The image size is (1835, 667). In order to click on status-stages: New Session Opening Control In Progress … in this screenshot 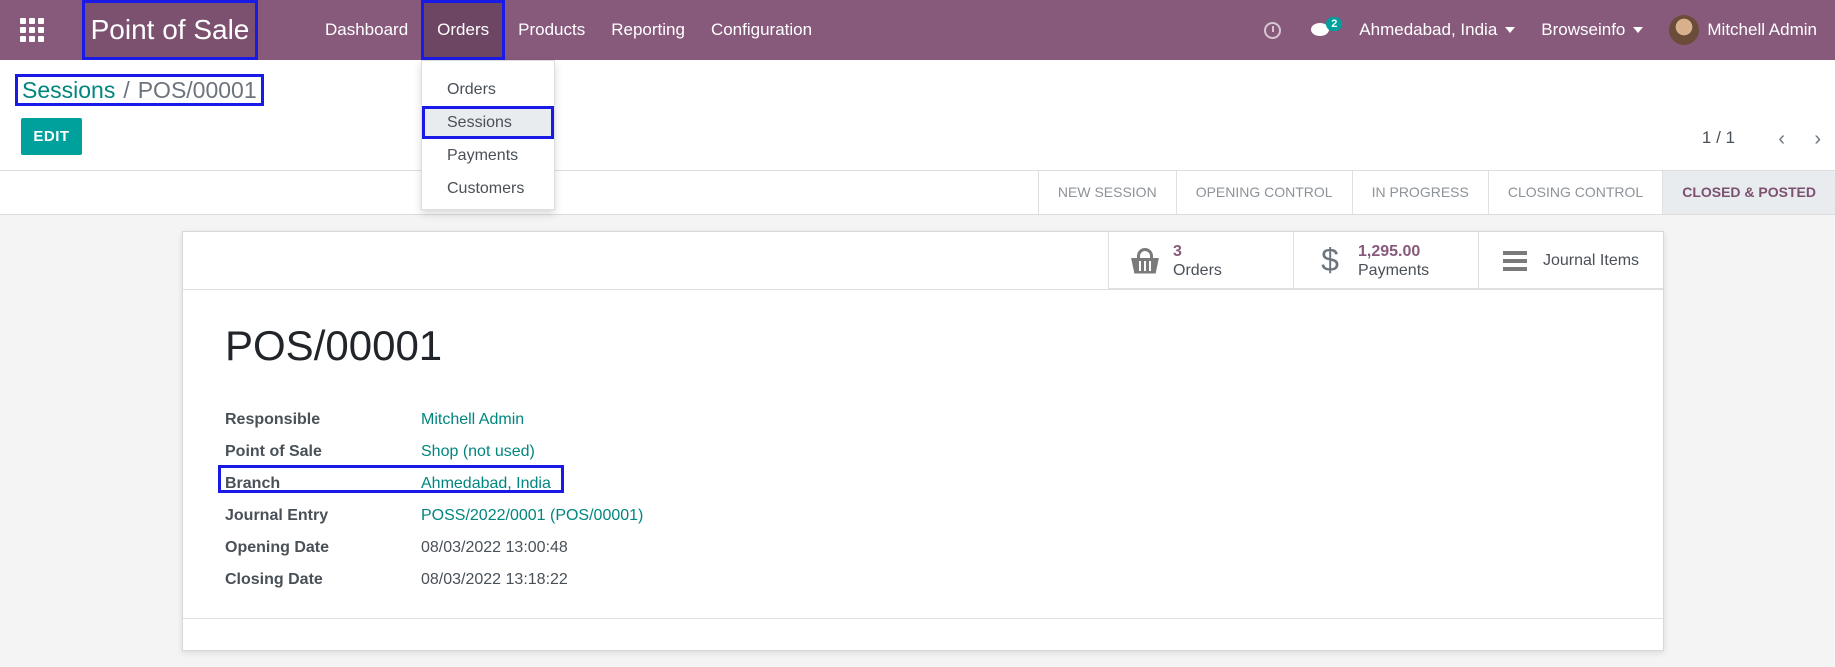, I will do `click(1436, 192)`.